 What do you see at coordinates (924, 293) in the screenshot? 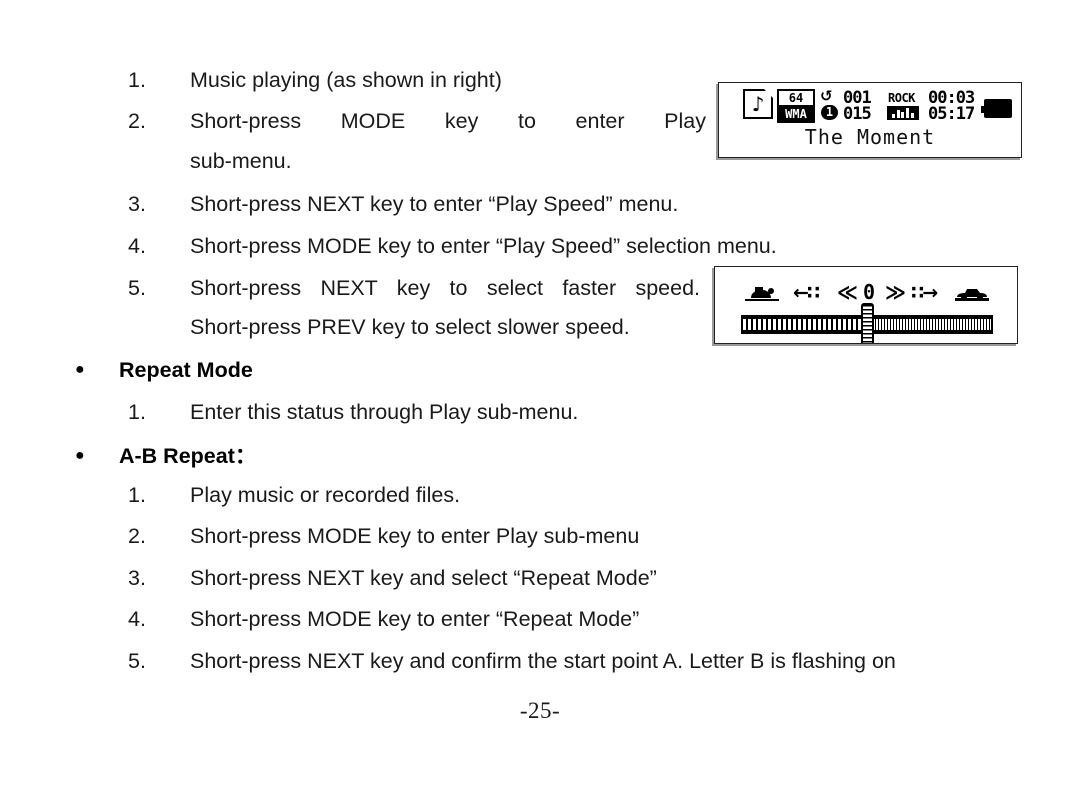
I see `arrow-right-icon: ∷→` at bounding box center [924, 293].